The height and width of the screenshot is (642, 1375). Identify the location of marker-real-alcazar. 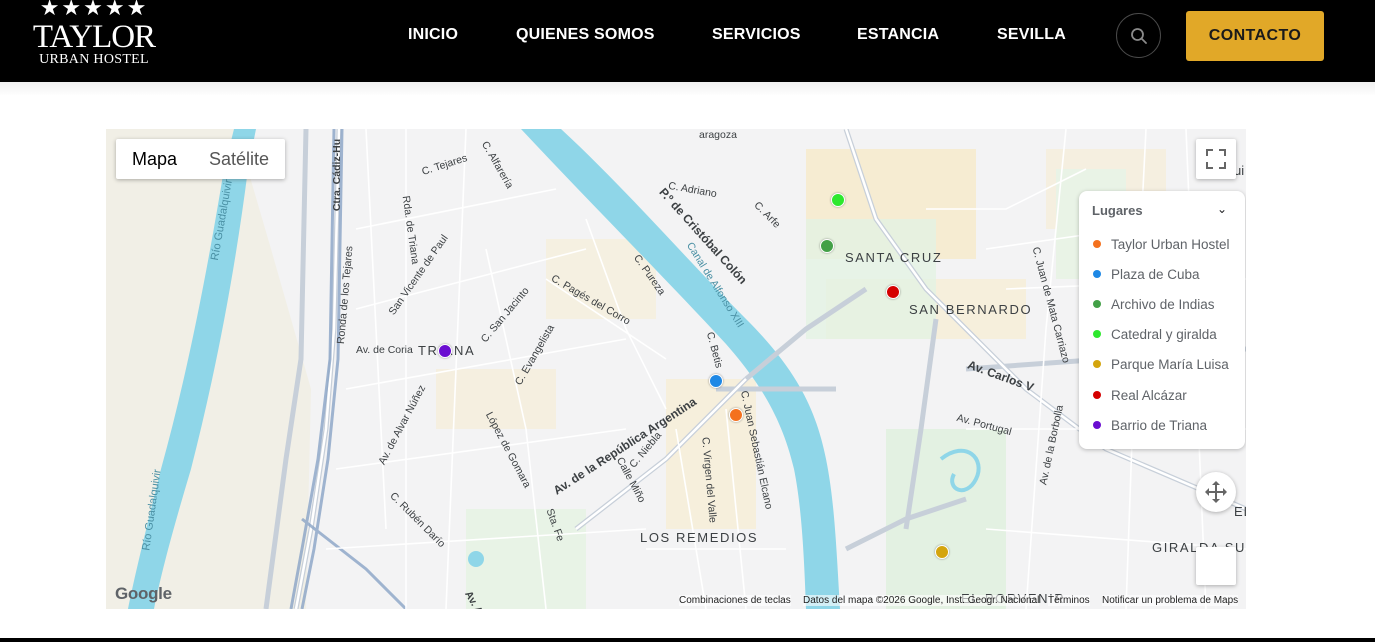
(893, 292).